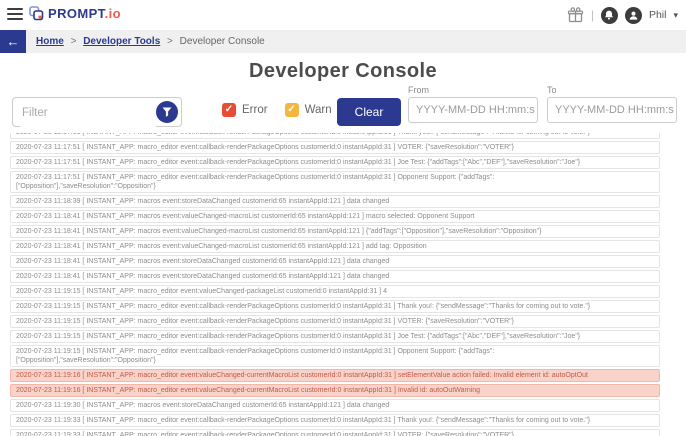 The image size is (686, 436). I want to click on hamburger-menu-icon, so click(15, 14).